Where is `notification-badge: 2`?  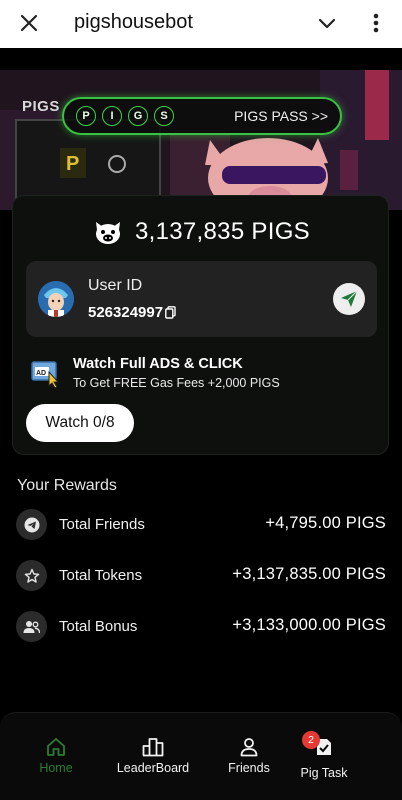 notification-badge: 2 is located at coordinates (311, 740).